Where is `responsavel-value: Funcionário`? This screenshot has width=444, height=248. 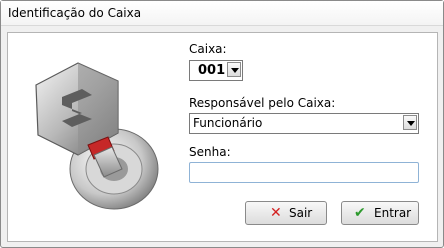 responsavel-value: Funcionário is located at coordinates (228, 123).